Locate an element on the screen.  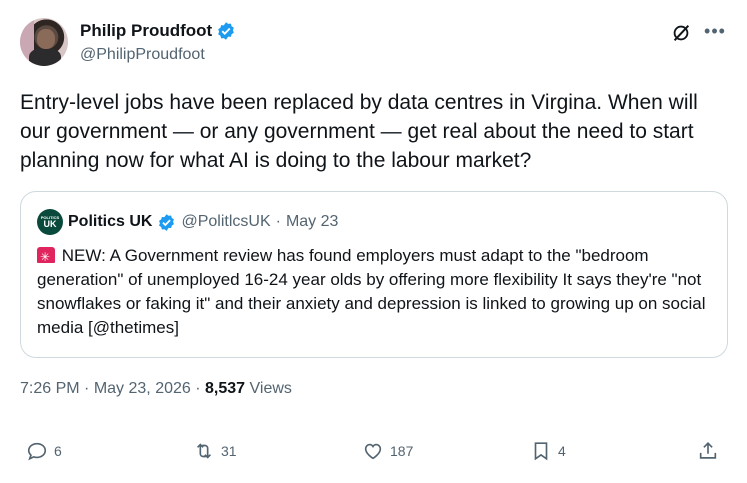
reply-button: 6 is located at coordinates (44, 451).